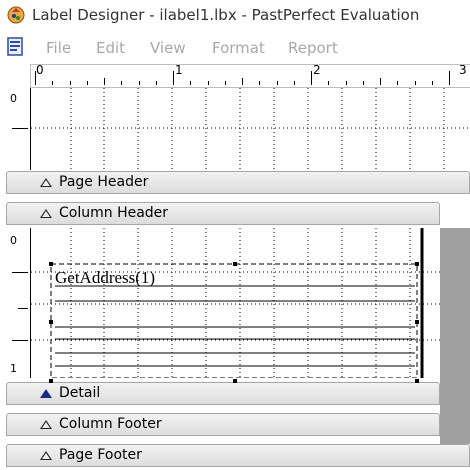  I want to click on vruler-label-0: 0, so click(13, 98).